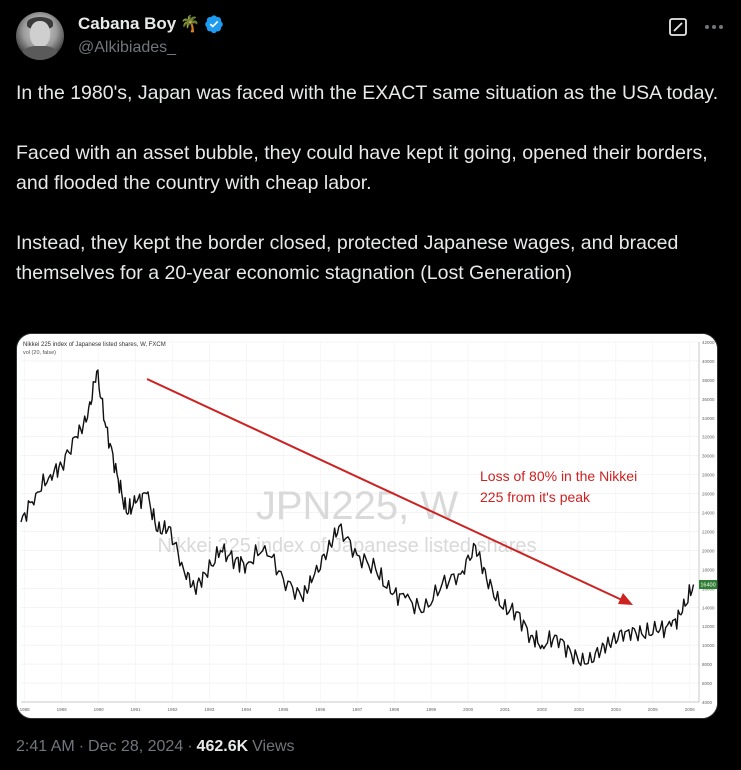 The height and width of the screenshot is (770, 741). I want to click on x-tick-label: 1992, so click(172, 709).